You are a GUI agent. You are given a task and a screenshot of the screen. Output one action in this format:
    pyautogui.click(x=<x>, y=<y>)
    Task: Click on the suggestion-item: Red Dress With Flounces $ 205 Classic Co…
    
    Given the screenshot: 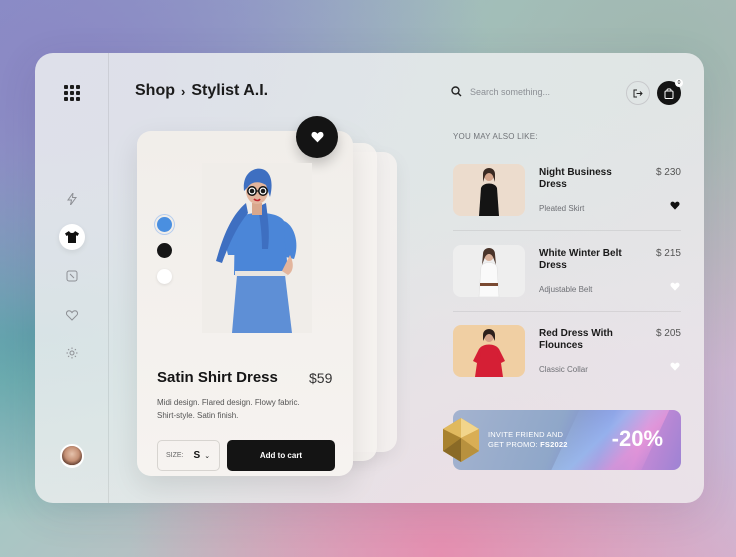 What is the action you would take?
    pyautogui.click(x=567, y=360)
    